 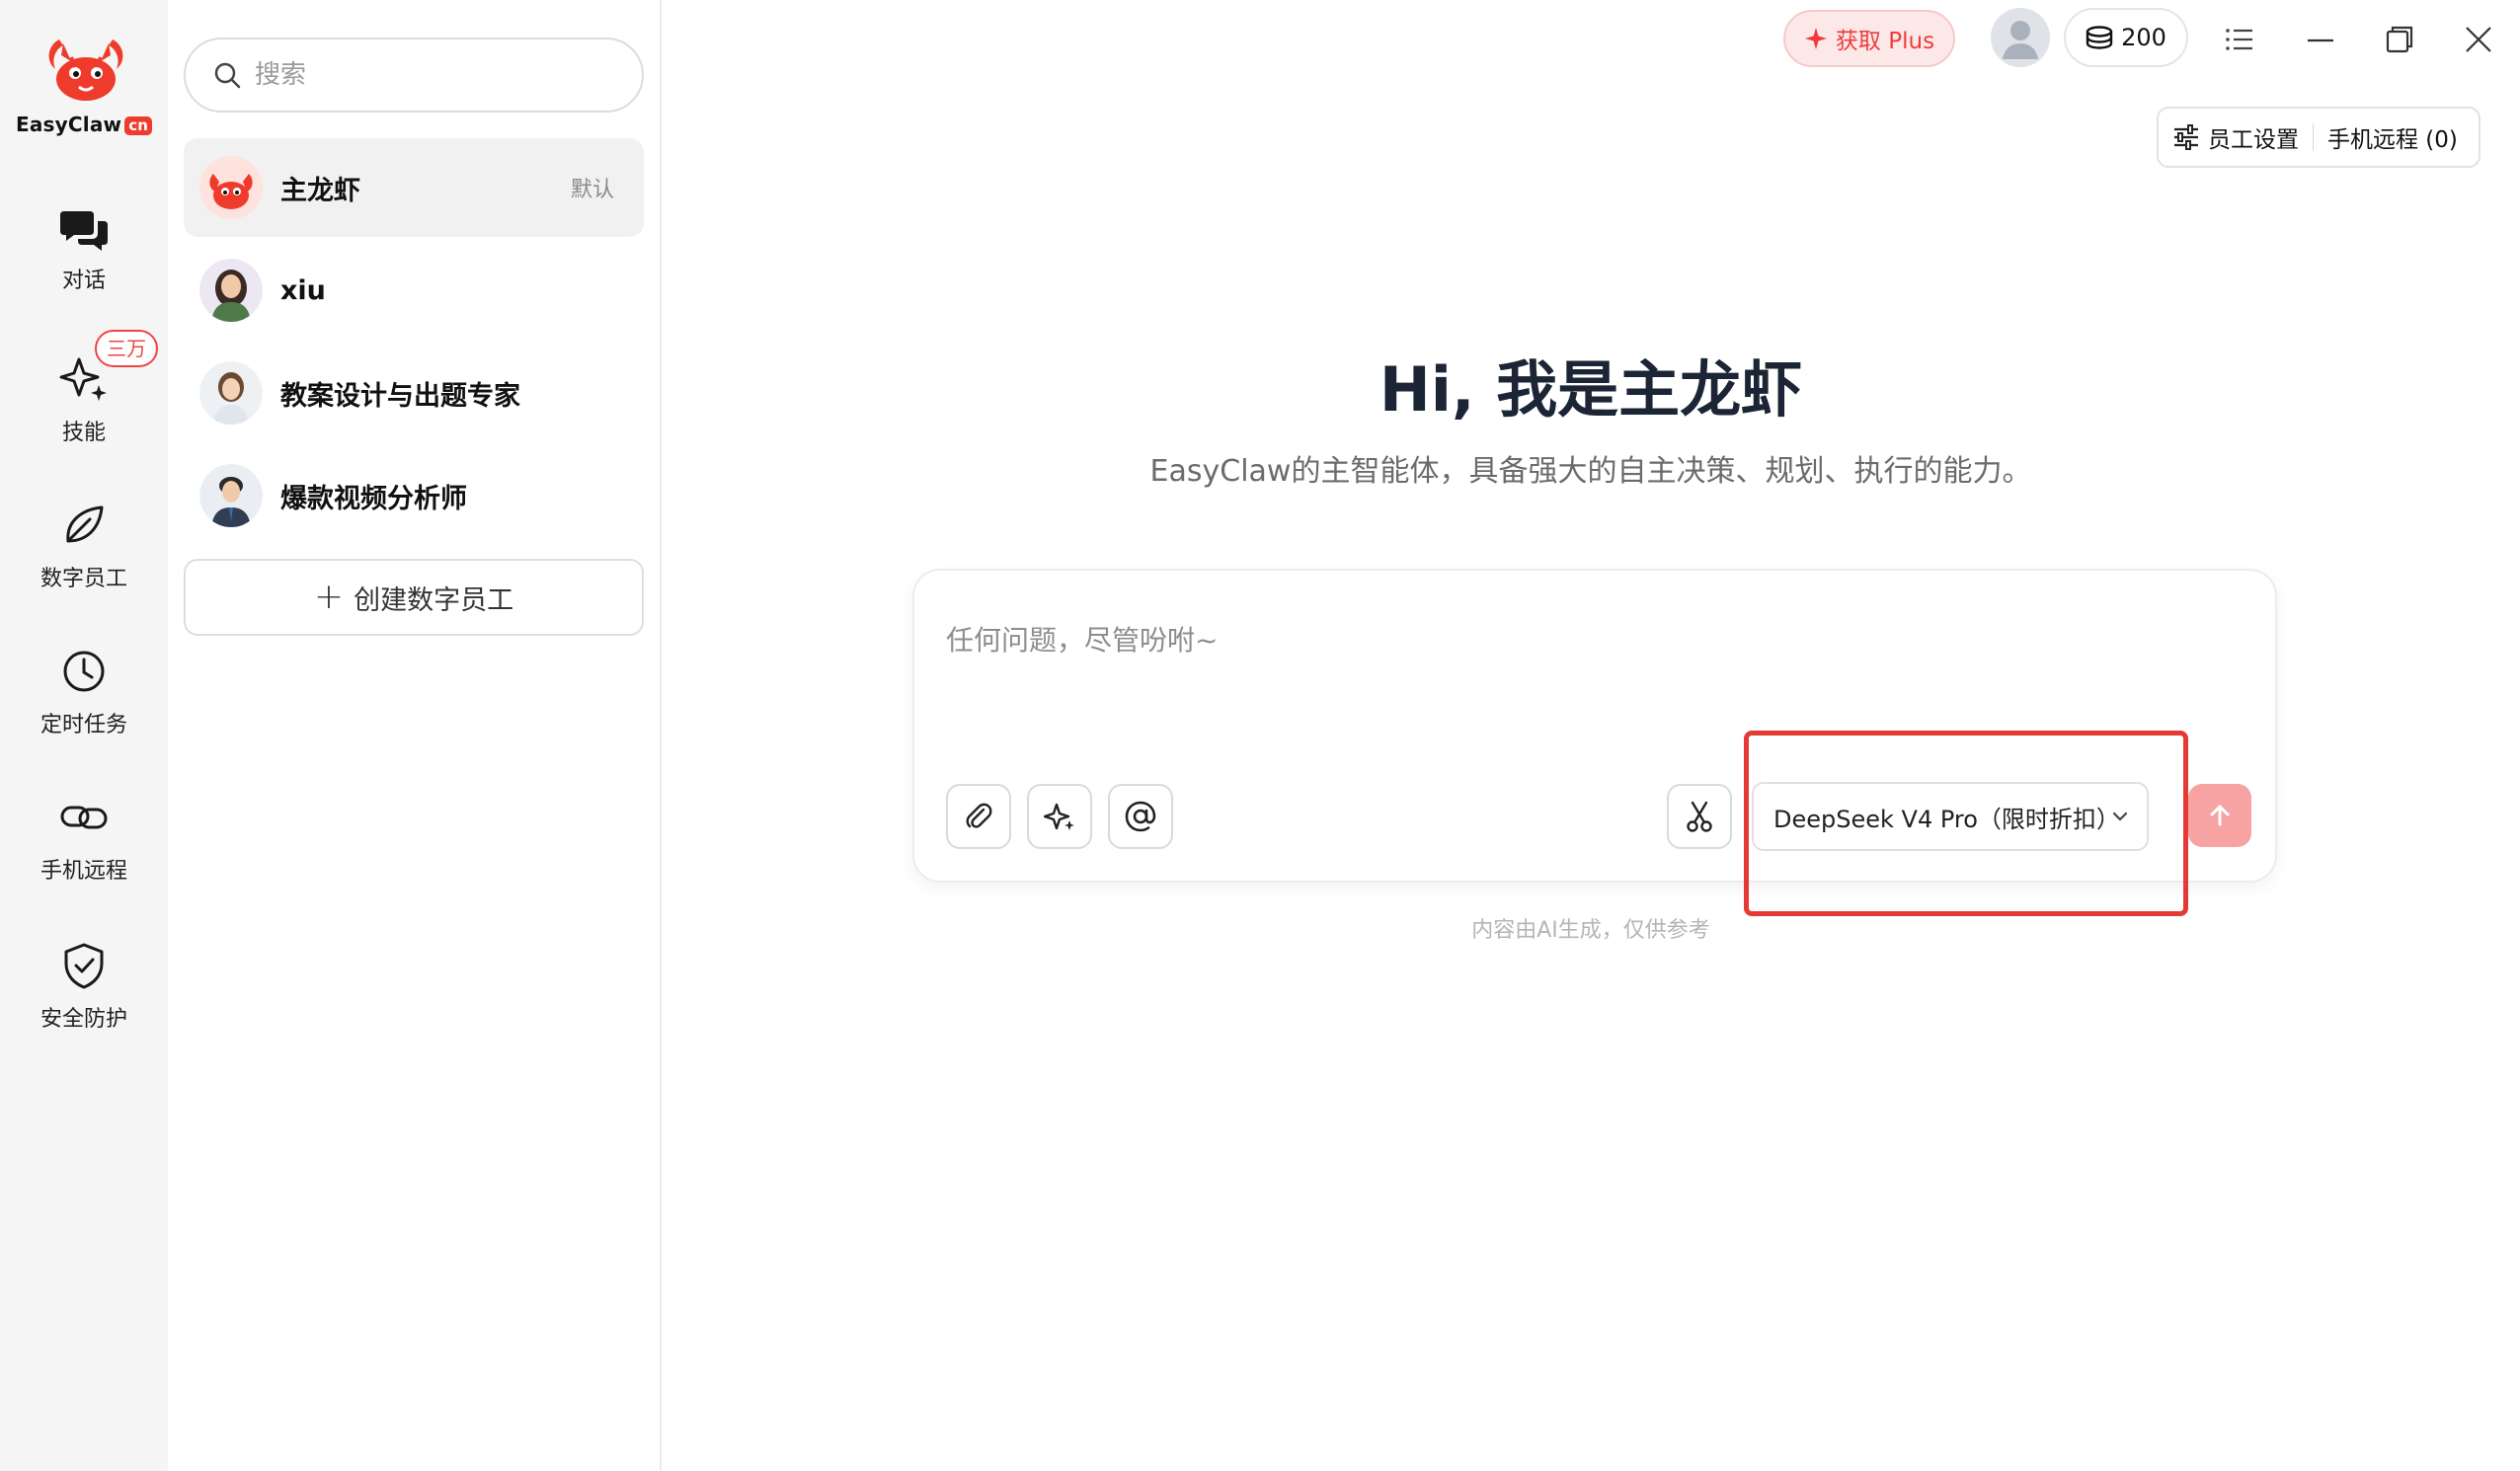 I want to click on nav-label: 定时任务, so click(x=83, y=725).